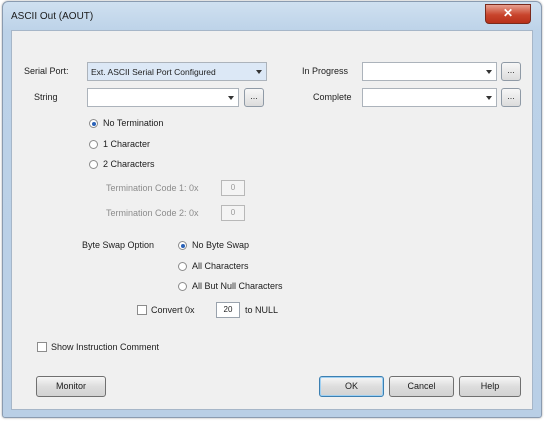  Describe the element at coordinates (93, 123) in the screenshot. I see `radio-no-termination` at that location.